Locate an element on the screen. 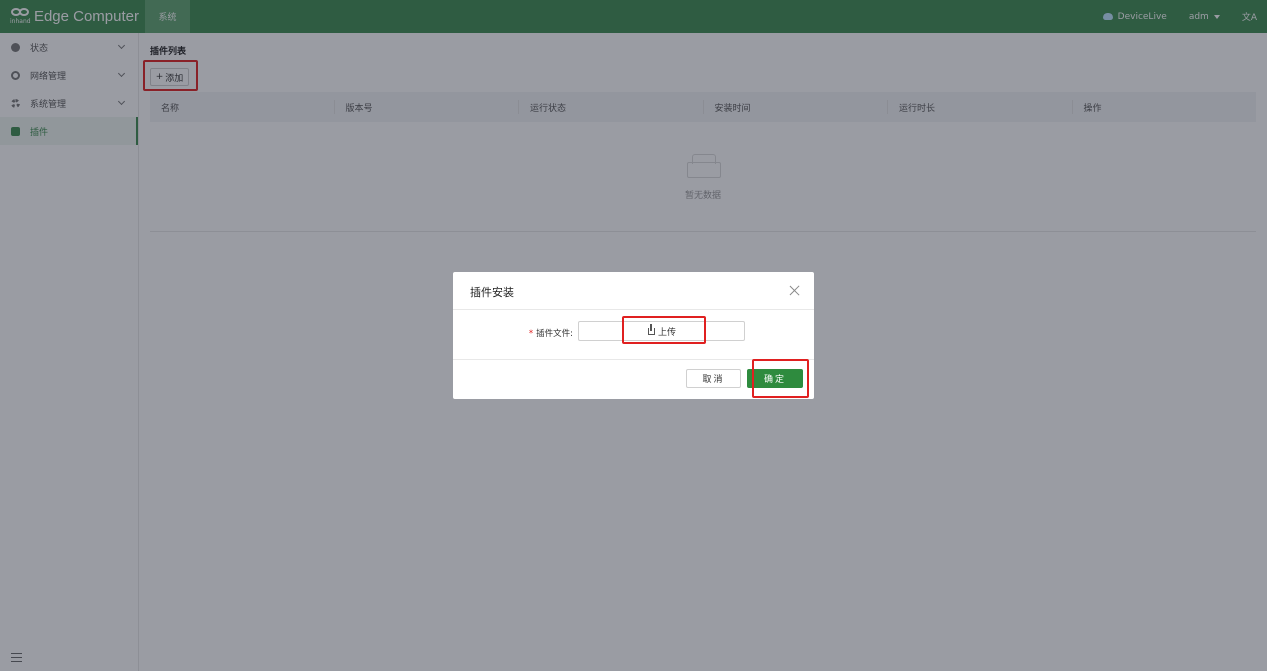 This screenshot has width=1267, height=671. dialog-body: * 插件文件: 上传 is located at coordinates (633, 335).